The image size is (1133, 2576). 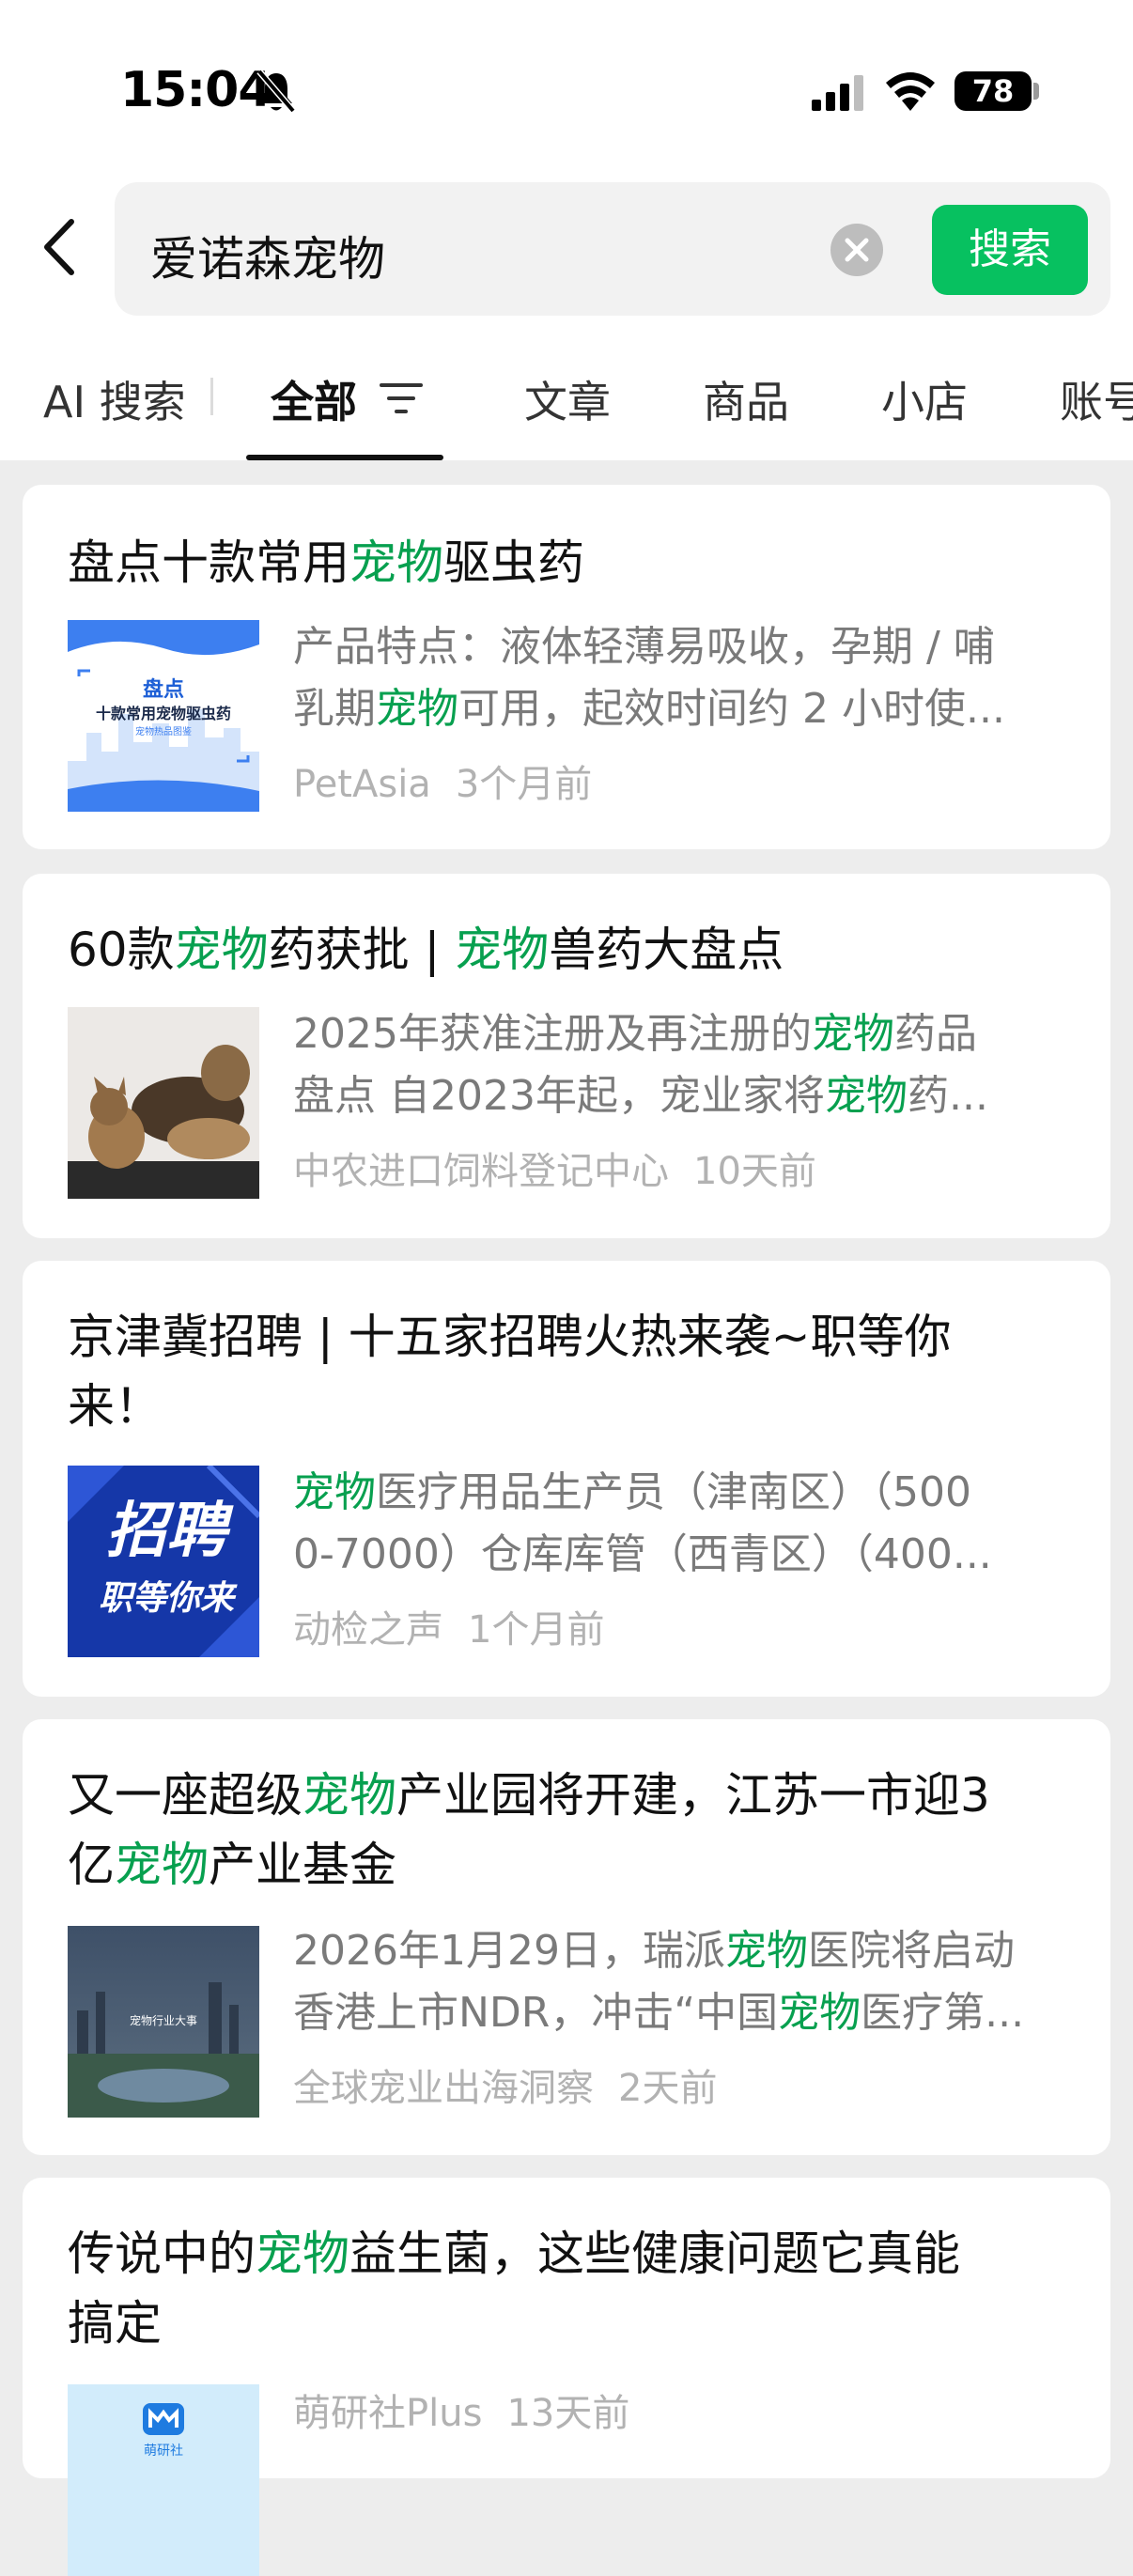 What do you see at coordinates (514, 2289) in the screenshot?
I see `card-title: 传说中的宠物益生菌，这些健康问题它真能 搞定` at bounding box center [514, 2289].